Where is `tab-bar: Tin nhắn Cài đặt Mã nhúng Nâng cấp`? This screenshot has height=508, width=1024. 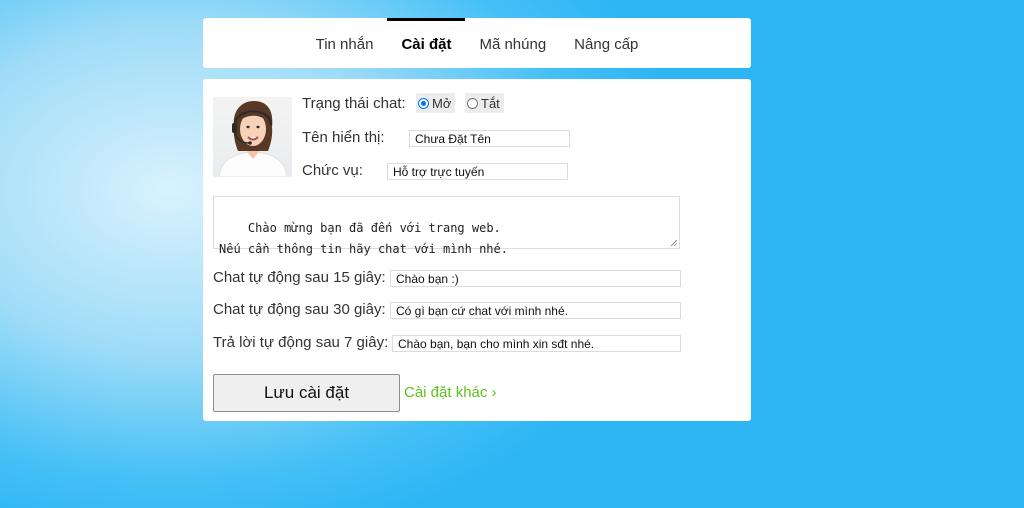 tab-bar: Tin nhắn Cài đặt Mã nhúng Nâng cấp is located at coordinates (477, 43).